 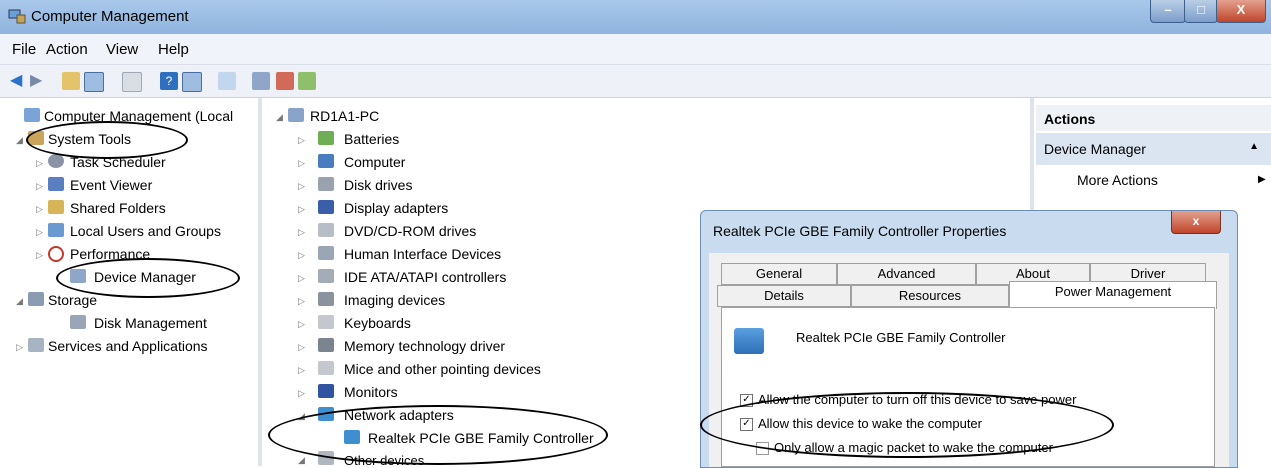 I want to click on performance-icon, so click(x=56, y=254).